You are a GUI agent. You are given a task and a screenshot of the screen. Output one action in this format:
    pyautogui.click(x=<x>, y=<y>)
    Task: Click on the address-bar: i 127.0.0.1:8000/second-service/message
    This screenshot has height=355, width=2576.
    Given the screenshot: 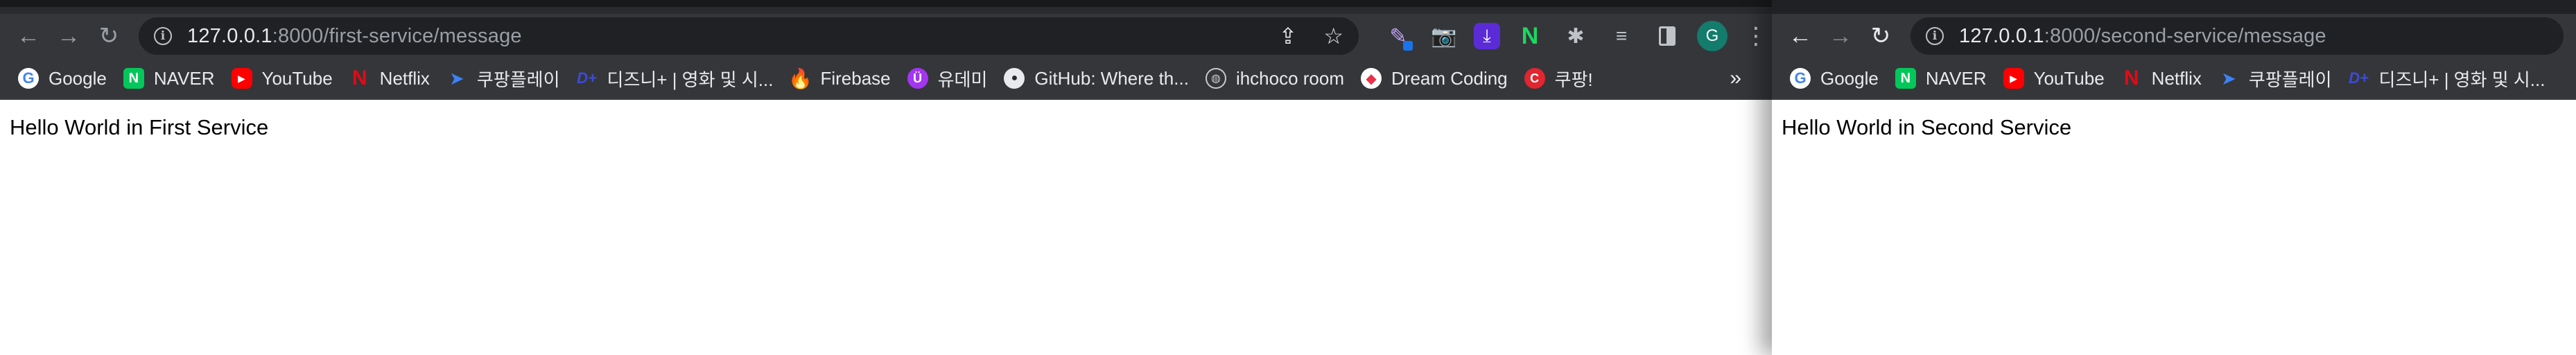 What is the action you would take?
    pyautogui.click(x=2237, y=36)
    